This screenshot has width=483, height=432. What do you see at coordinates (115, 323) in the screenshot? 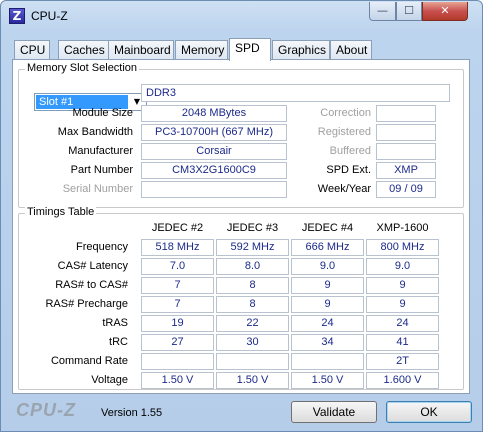
I see `timings-row-label: tRAS` at bounding box center [115, 323].